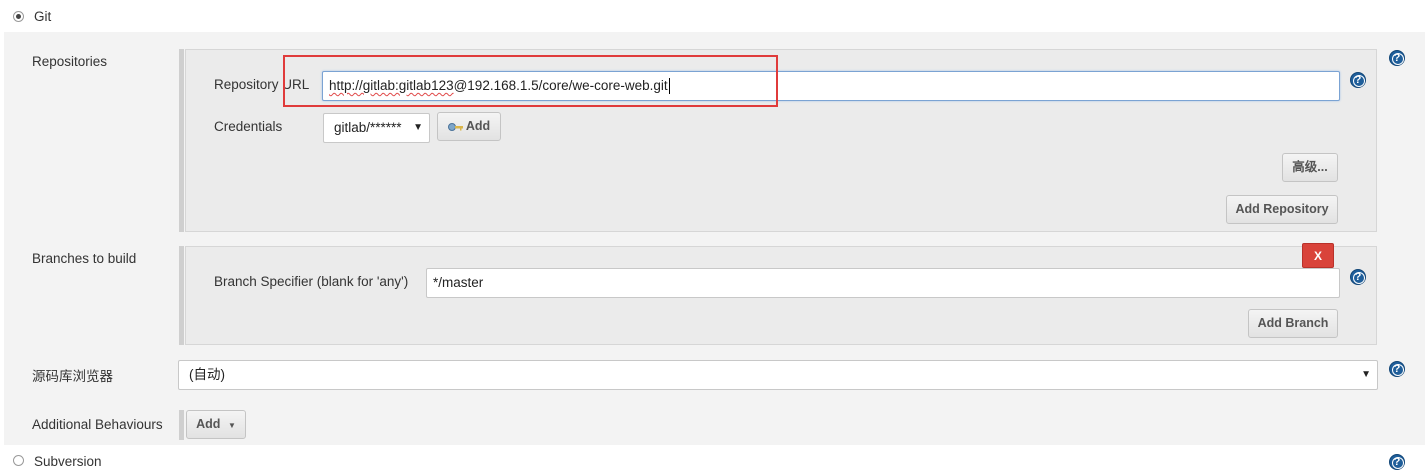 The image size is (1425, 475). What do you see at coordinates (1397, 58) in the screenshot?
I see `repositories-help-icon: ?` at bounding box center [1397, 58].